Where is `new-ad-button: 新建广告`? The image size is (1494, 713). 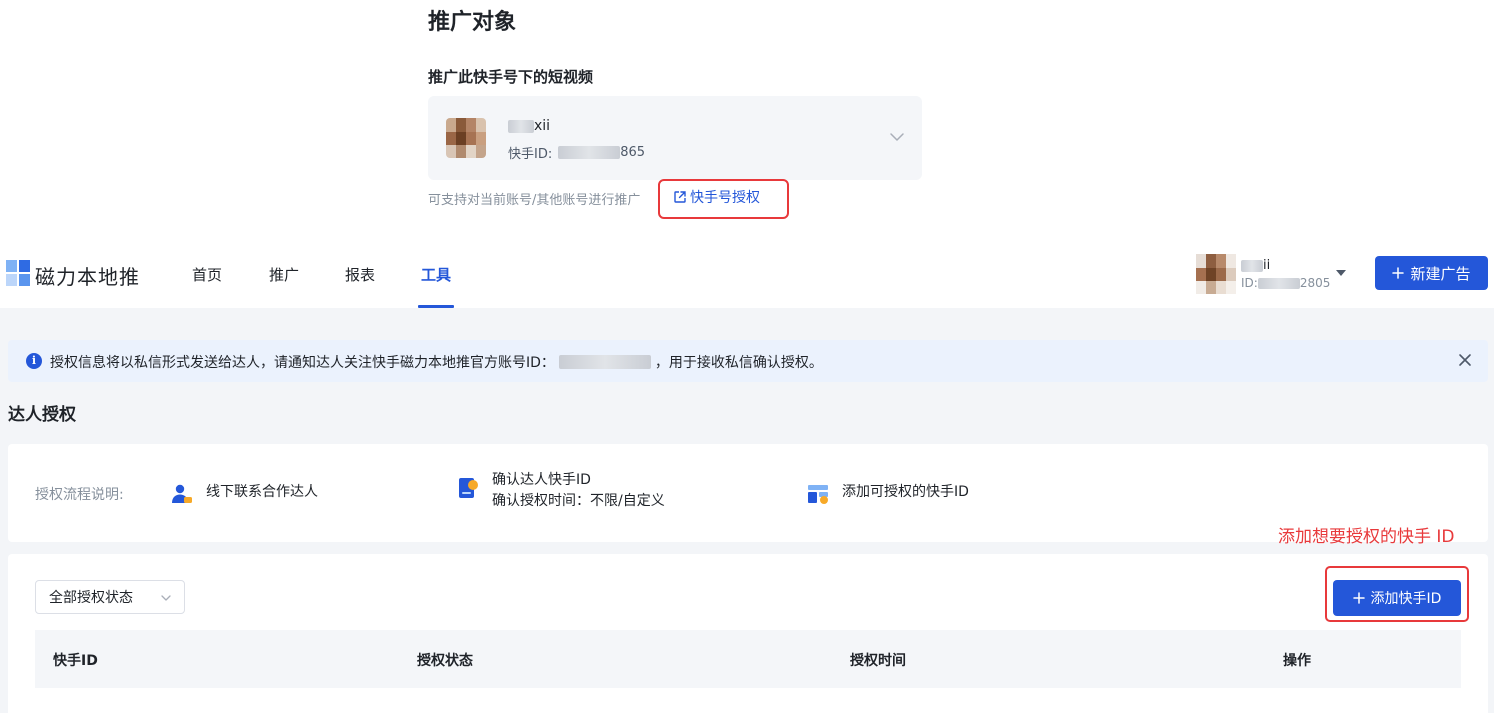 new-ad-button: 新建广告 is located at coordinates (1431, 273).